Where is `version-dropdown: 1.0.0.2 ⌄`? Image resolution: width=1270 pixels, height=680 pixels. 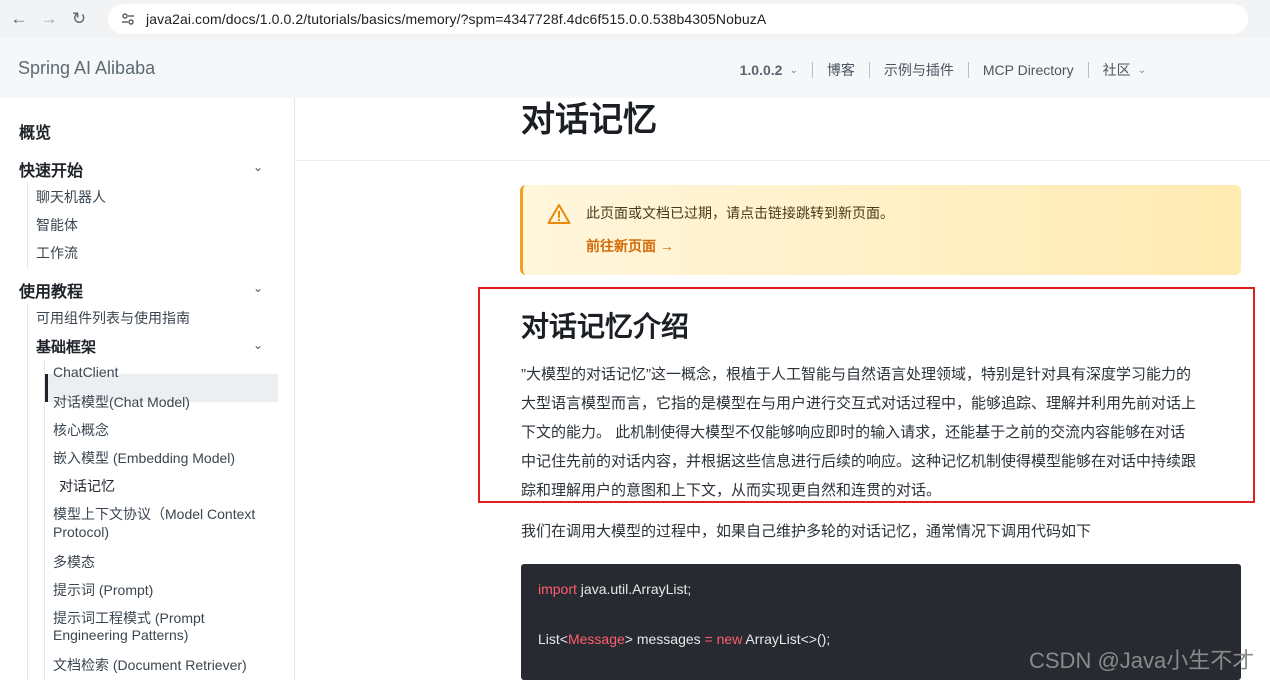 version-dropdown: 1.0.0.2 ⌄ is located at coordinates (769, 70).